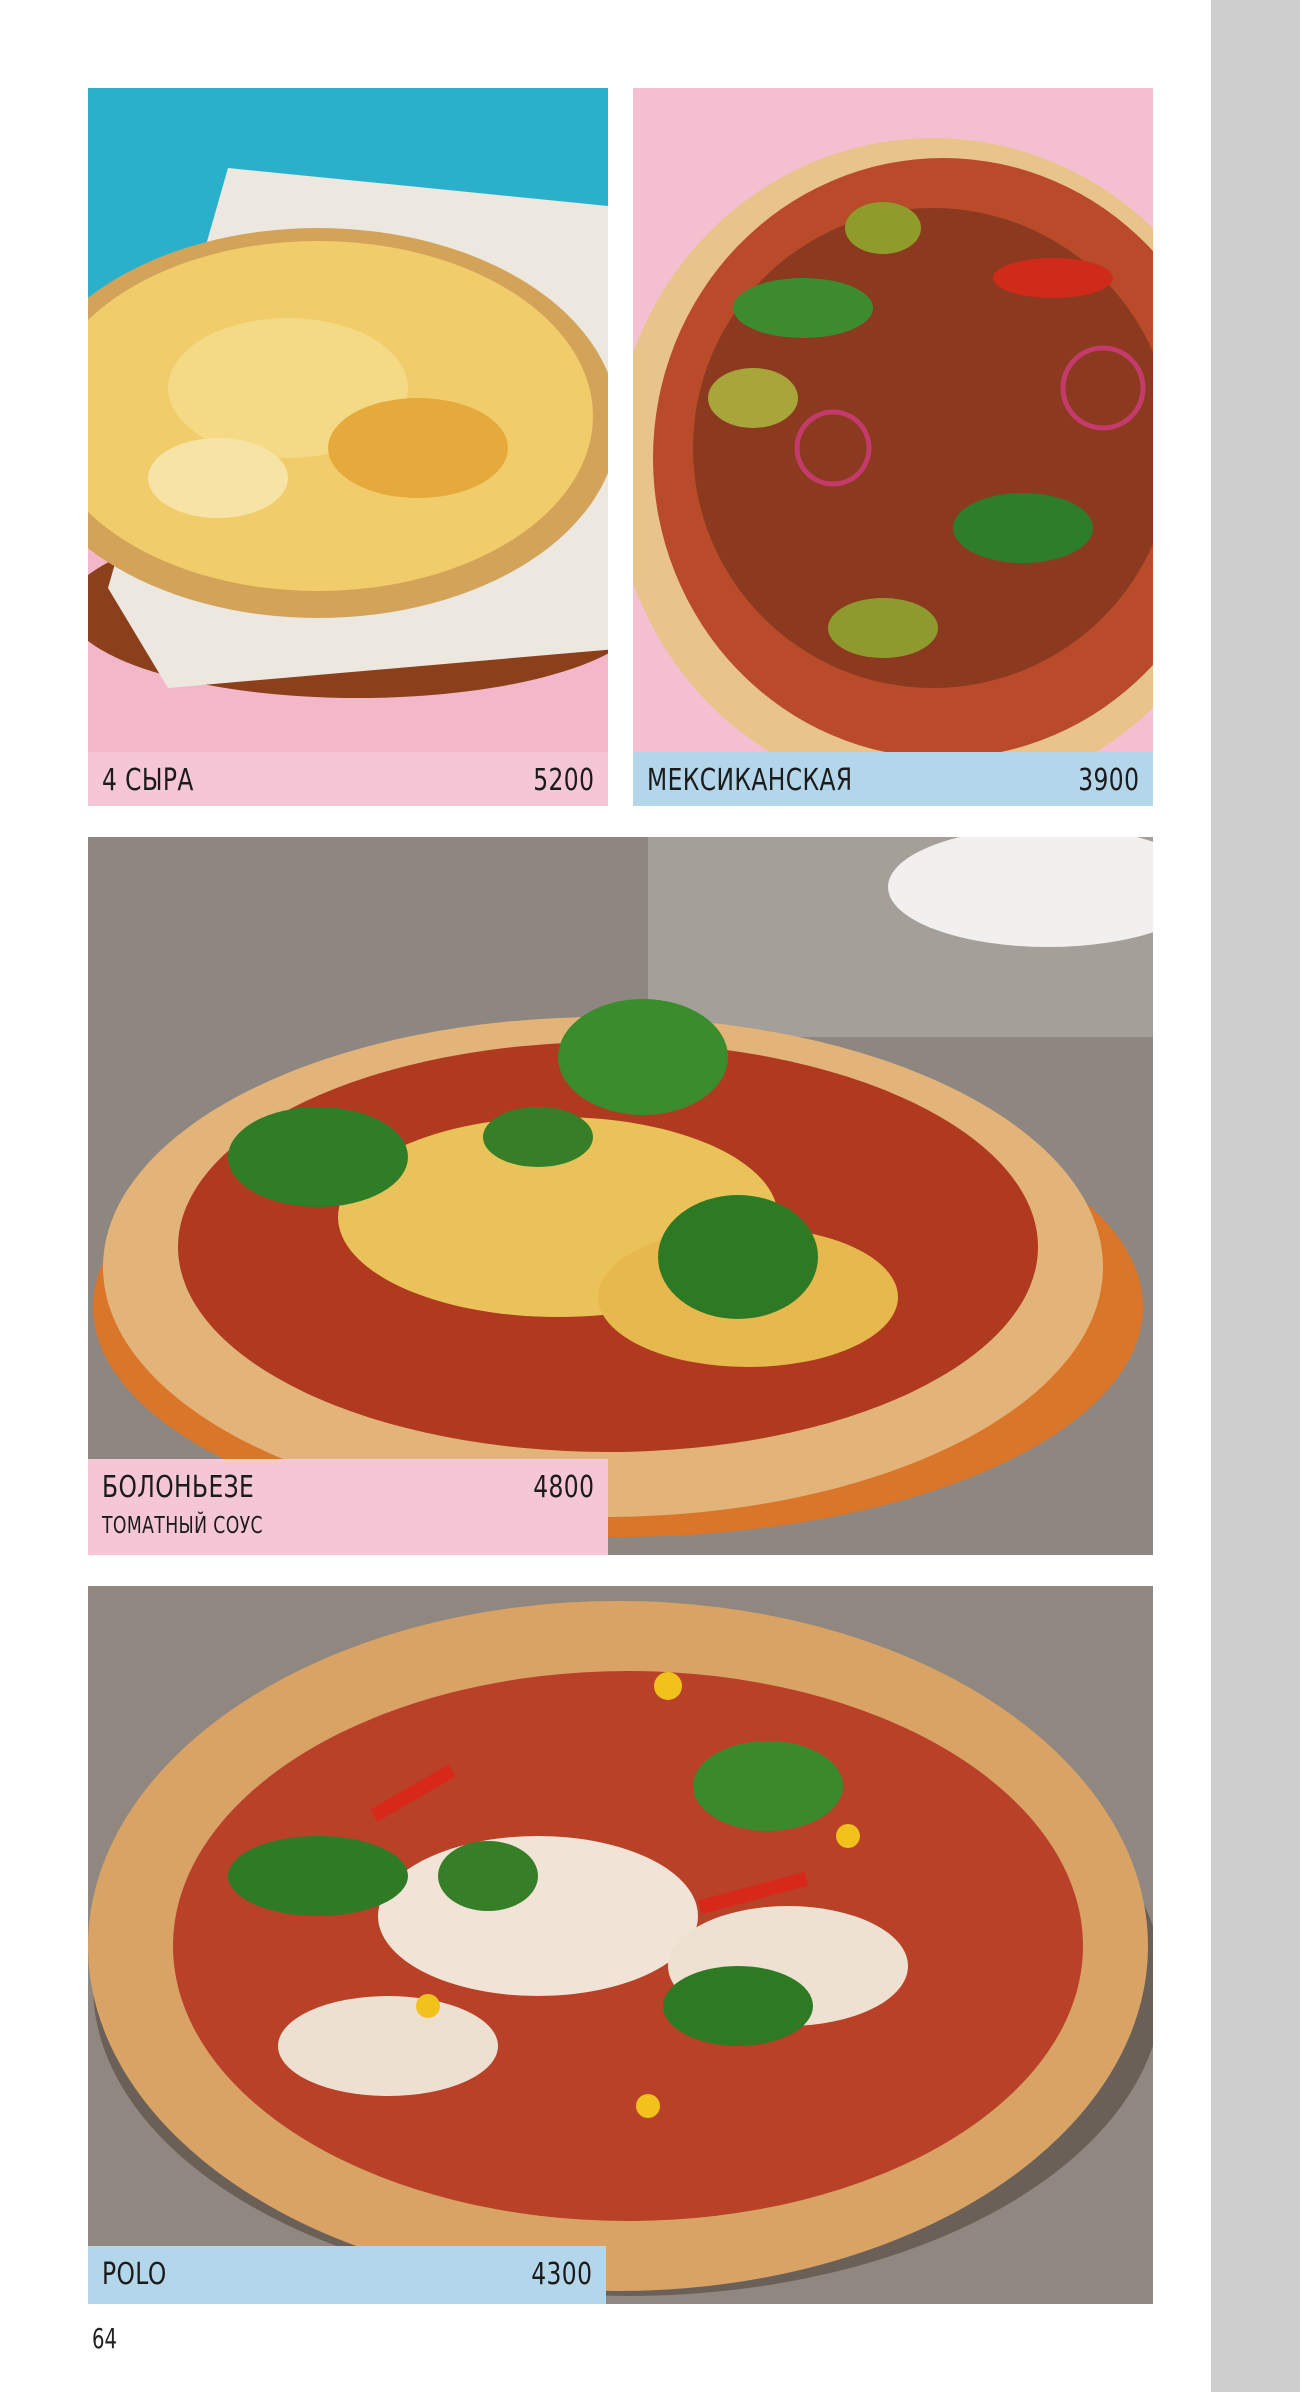  What do you see at coordinates (563, 1487) in the screenshot?
I see `menu-item-price: 4800` at bounding box center [563, 1487].